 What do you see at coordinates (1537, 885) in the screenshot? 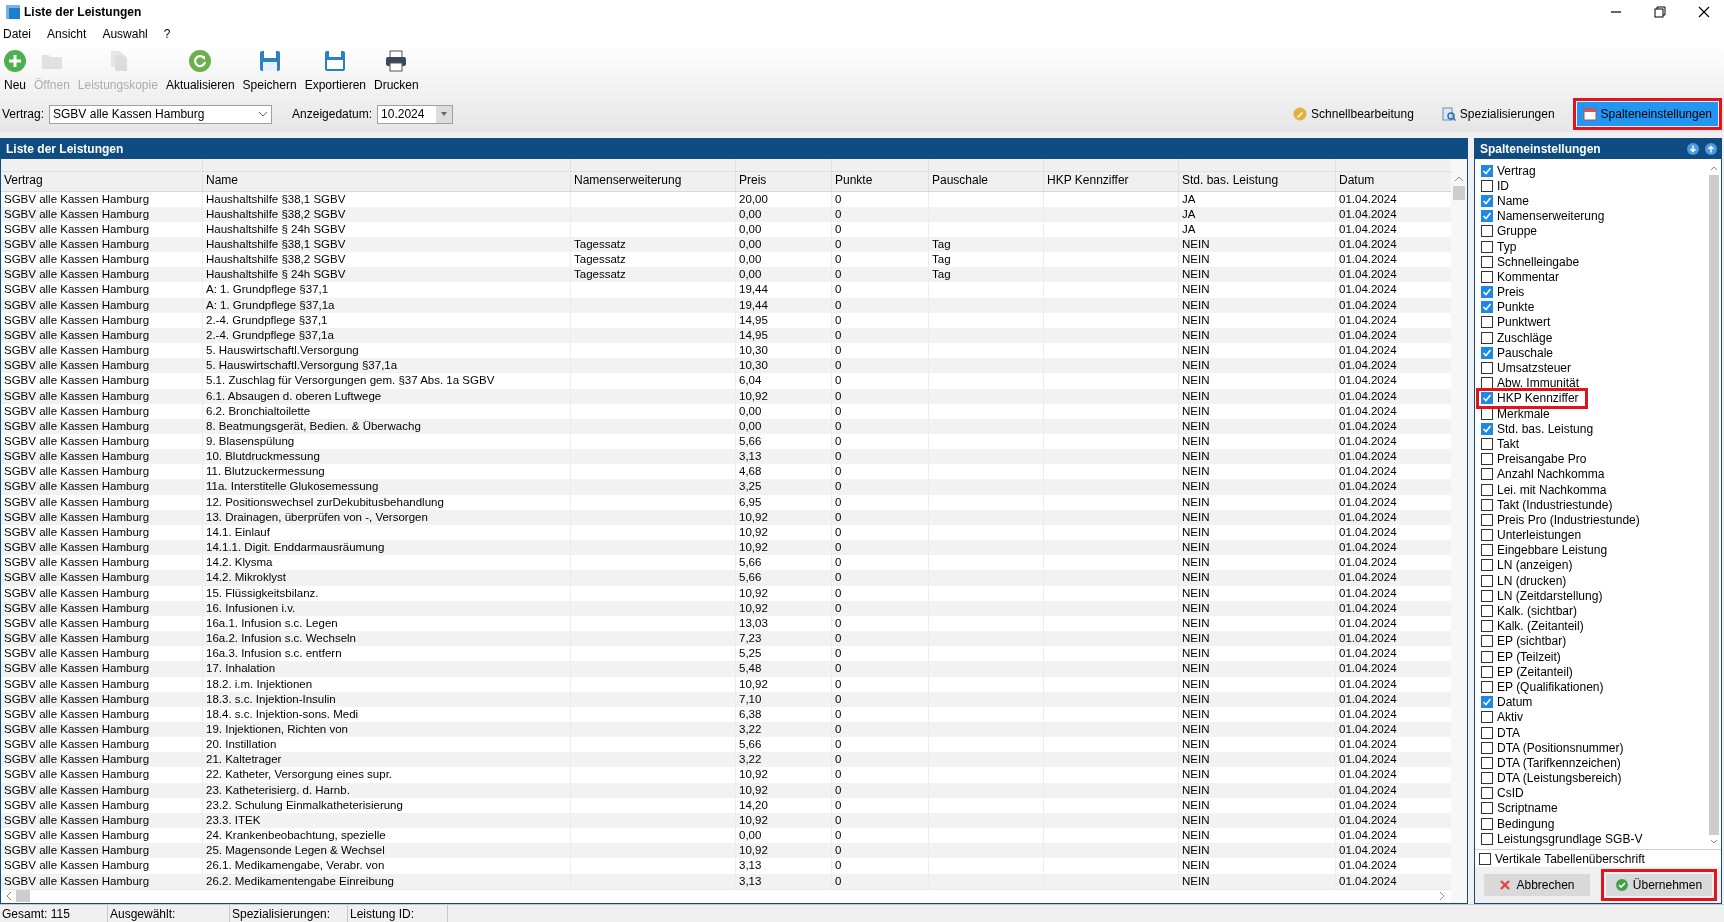
I see `dialog-button: Abbrechen` at bounding box center [1537, 885].